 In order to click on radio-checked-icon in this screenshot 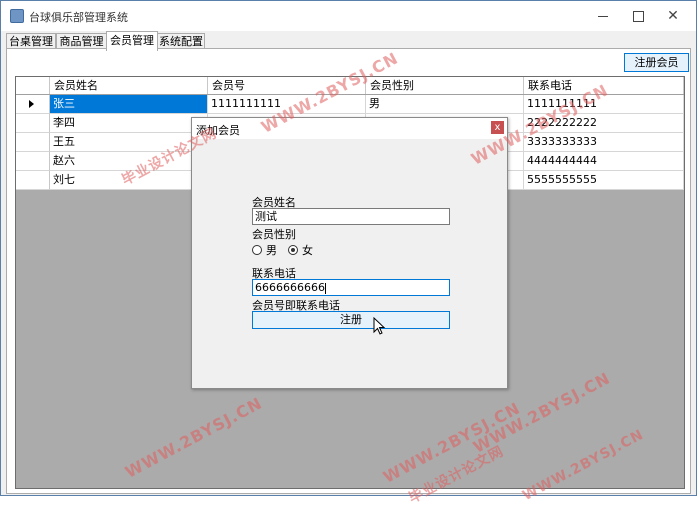, I will do `click(293, 250)`.